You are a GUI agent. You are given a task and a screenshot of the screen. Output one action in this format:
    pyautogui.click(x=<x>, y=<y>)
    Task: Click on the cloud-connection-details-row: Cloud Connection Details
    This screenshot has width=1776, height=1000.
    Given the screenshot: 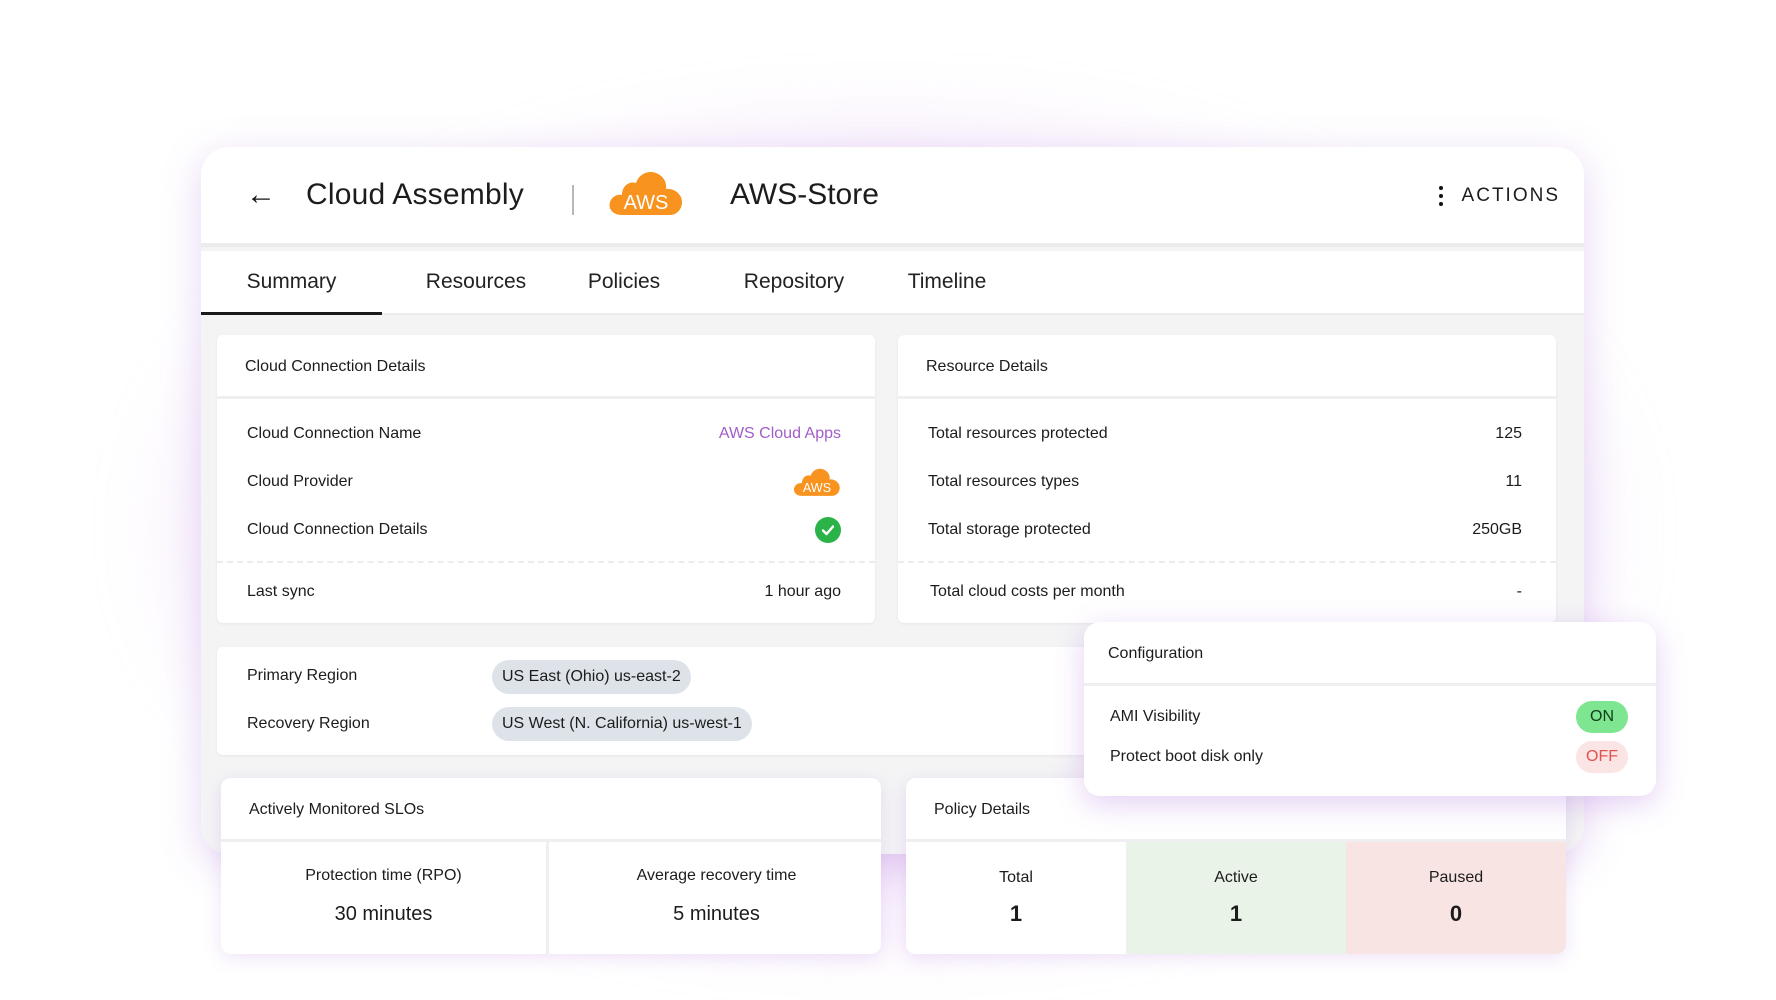 What is the action you would take?
    pyautogui.click(x=544, y=530)
    